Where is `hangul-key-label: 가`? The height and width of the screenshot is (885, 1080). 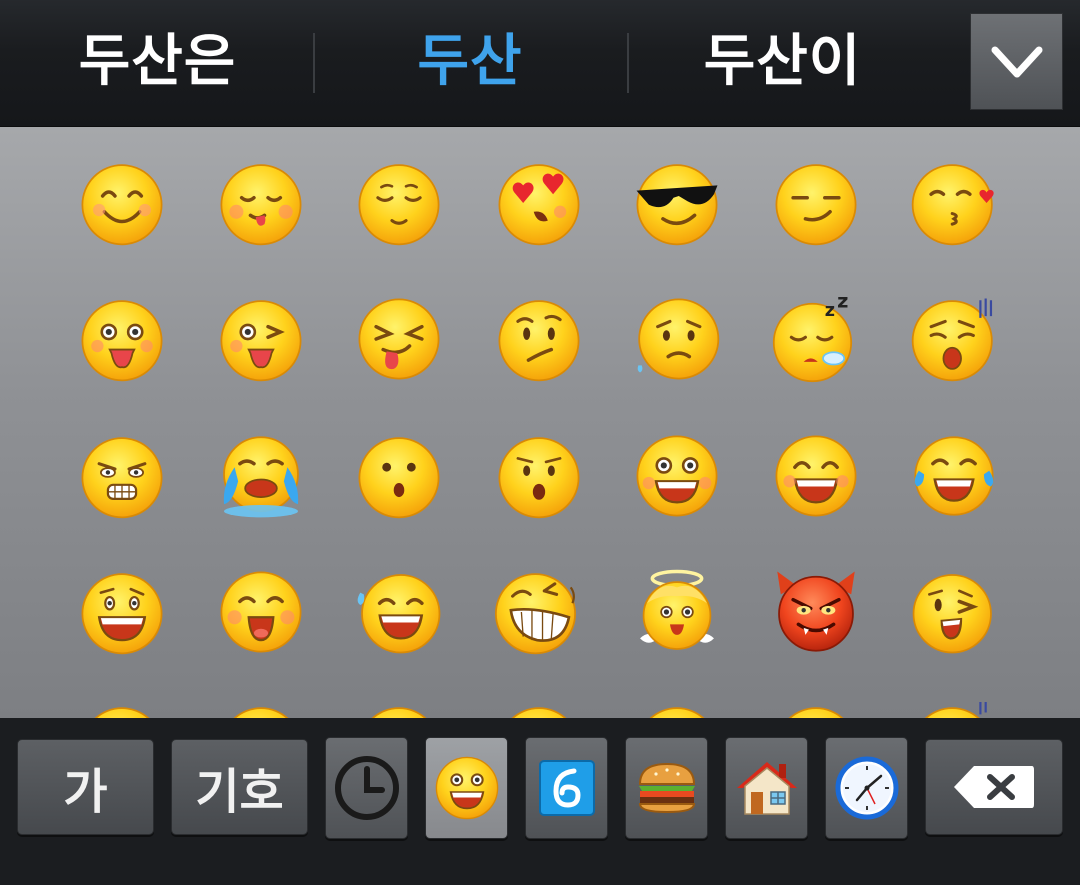
hangul-key-label: 가 is located at coordinates (85, 792).